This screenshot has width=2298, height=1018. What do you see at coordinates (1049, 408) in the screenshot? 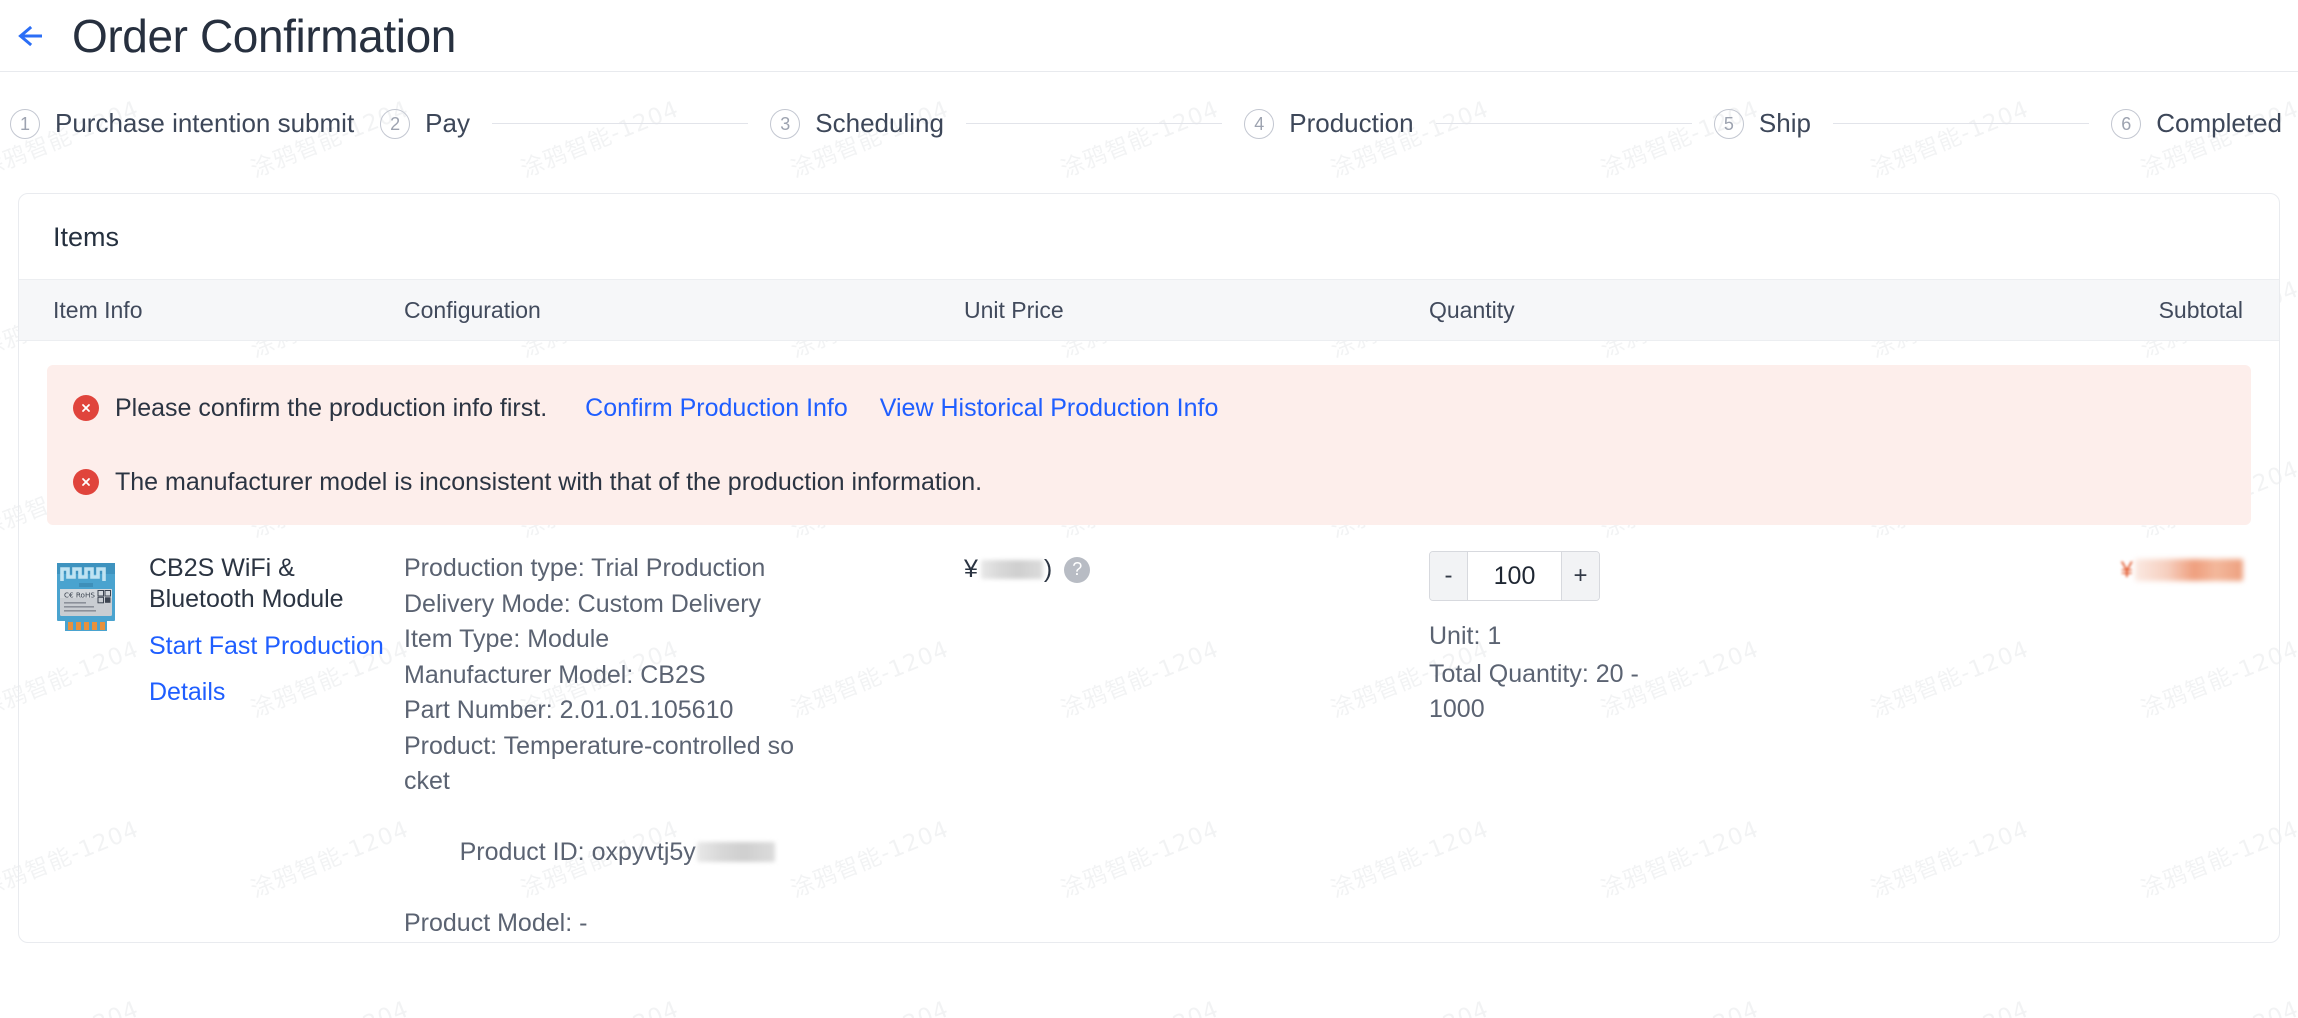
I see `view-historical-production-info-link: View Historical Production Info` at bounding box center [1049, 408].